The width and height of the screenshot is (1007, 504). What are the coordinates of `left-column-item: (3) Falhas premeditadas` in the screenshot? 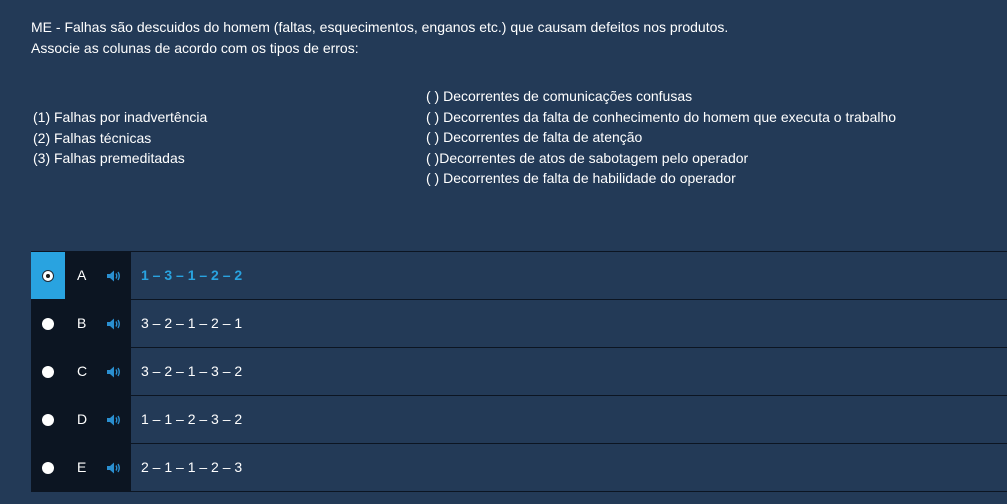 It's located at (109, 158).